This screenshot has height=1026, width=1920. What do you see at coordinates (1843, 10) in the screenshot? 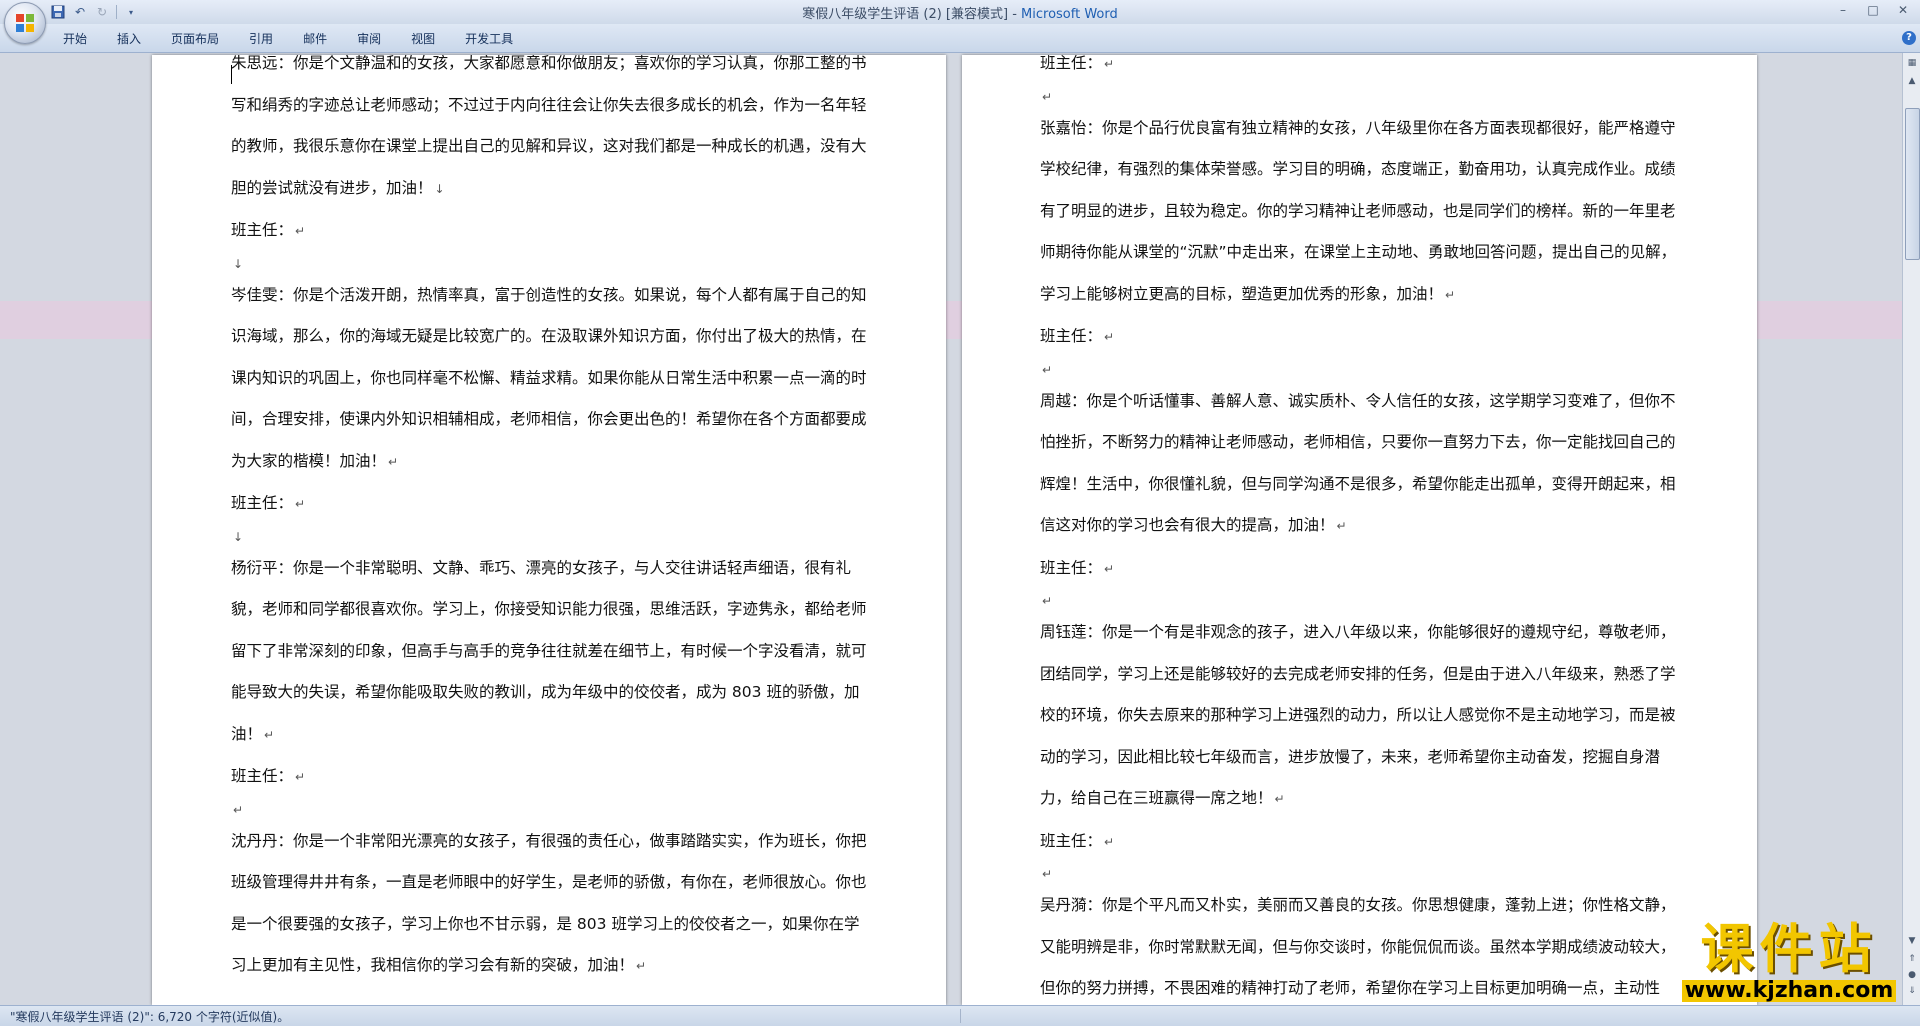
I see `minimize-button: –` at bounding box center [1843, 10].